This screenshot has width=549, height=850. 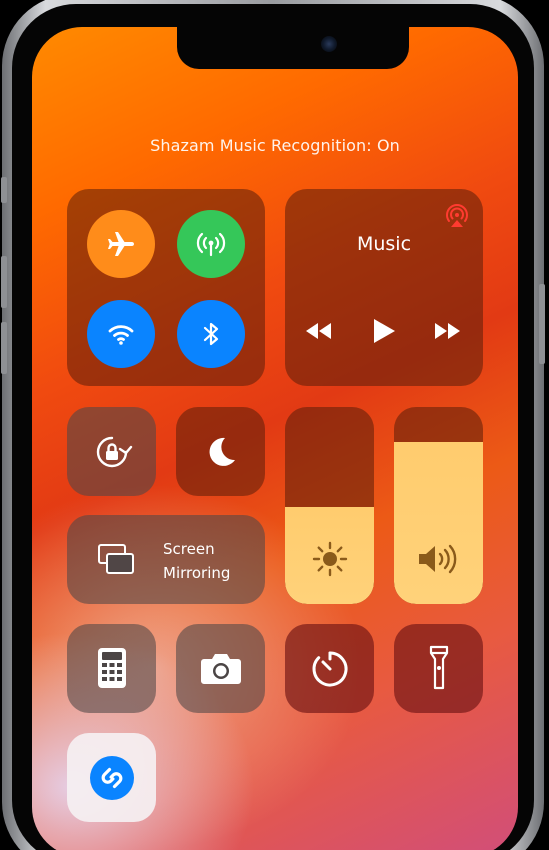 I want to click on volume-down-button, so click(x=4, y=348).